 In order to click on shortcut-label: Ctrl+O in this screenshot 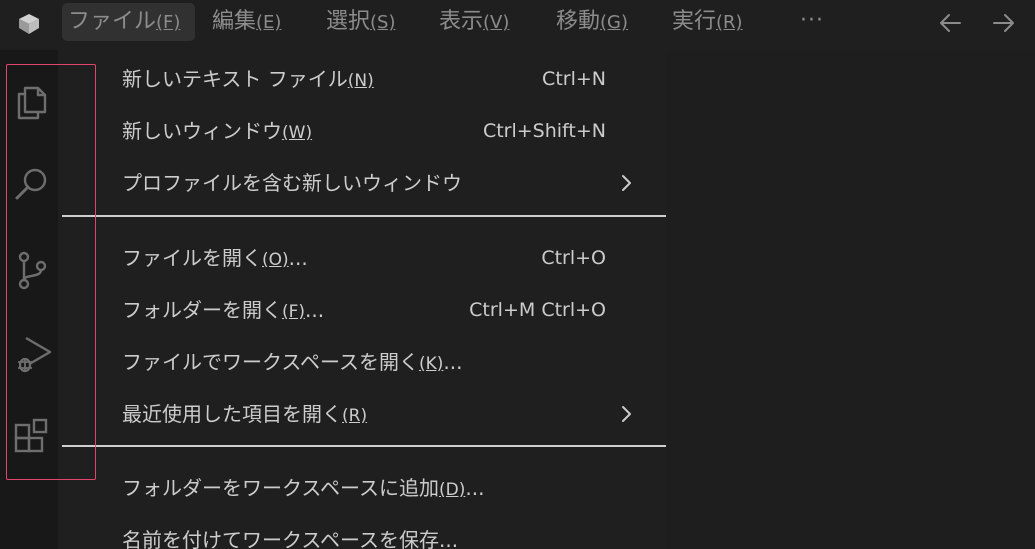, I will do `click(573, 258)`.